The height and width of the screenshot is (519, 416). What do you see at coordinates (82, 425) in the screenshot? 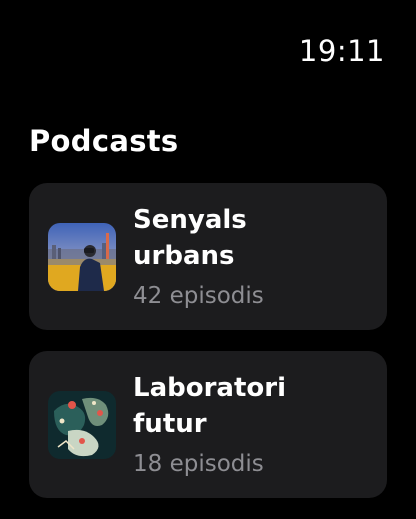
I see `abstract-map-artwork-icon` at bounding box center [82, 425].